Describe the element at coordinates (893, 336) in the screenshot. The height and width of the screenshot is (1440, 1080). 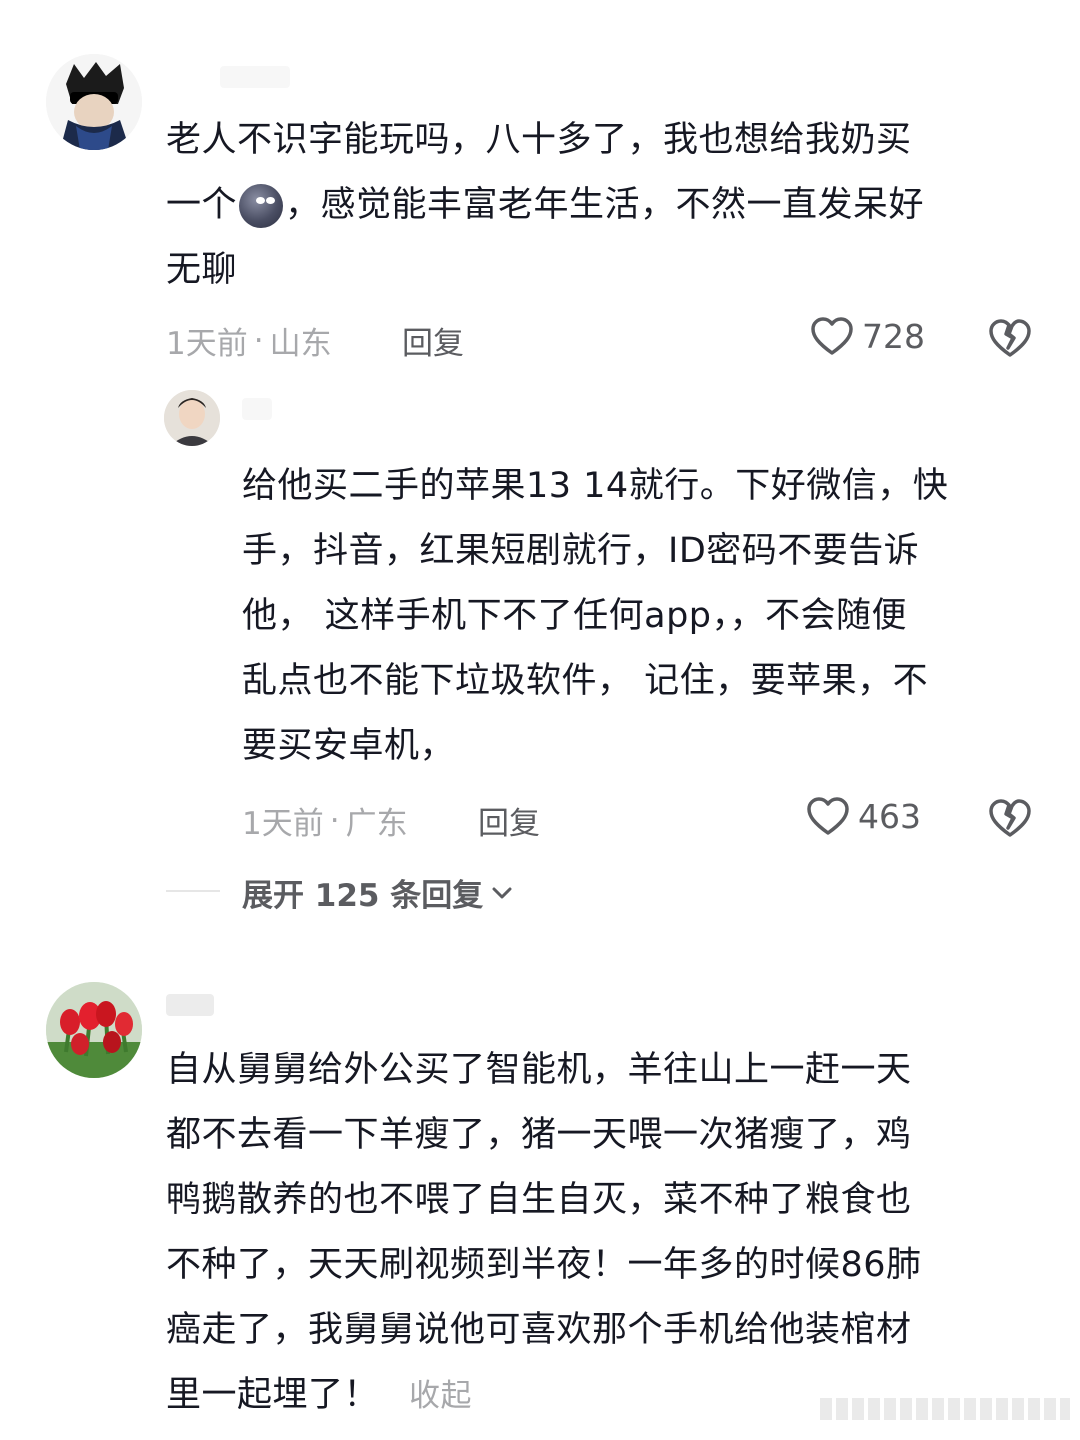
I see `like-count: 728` at that location.